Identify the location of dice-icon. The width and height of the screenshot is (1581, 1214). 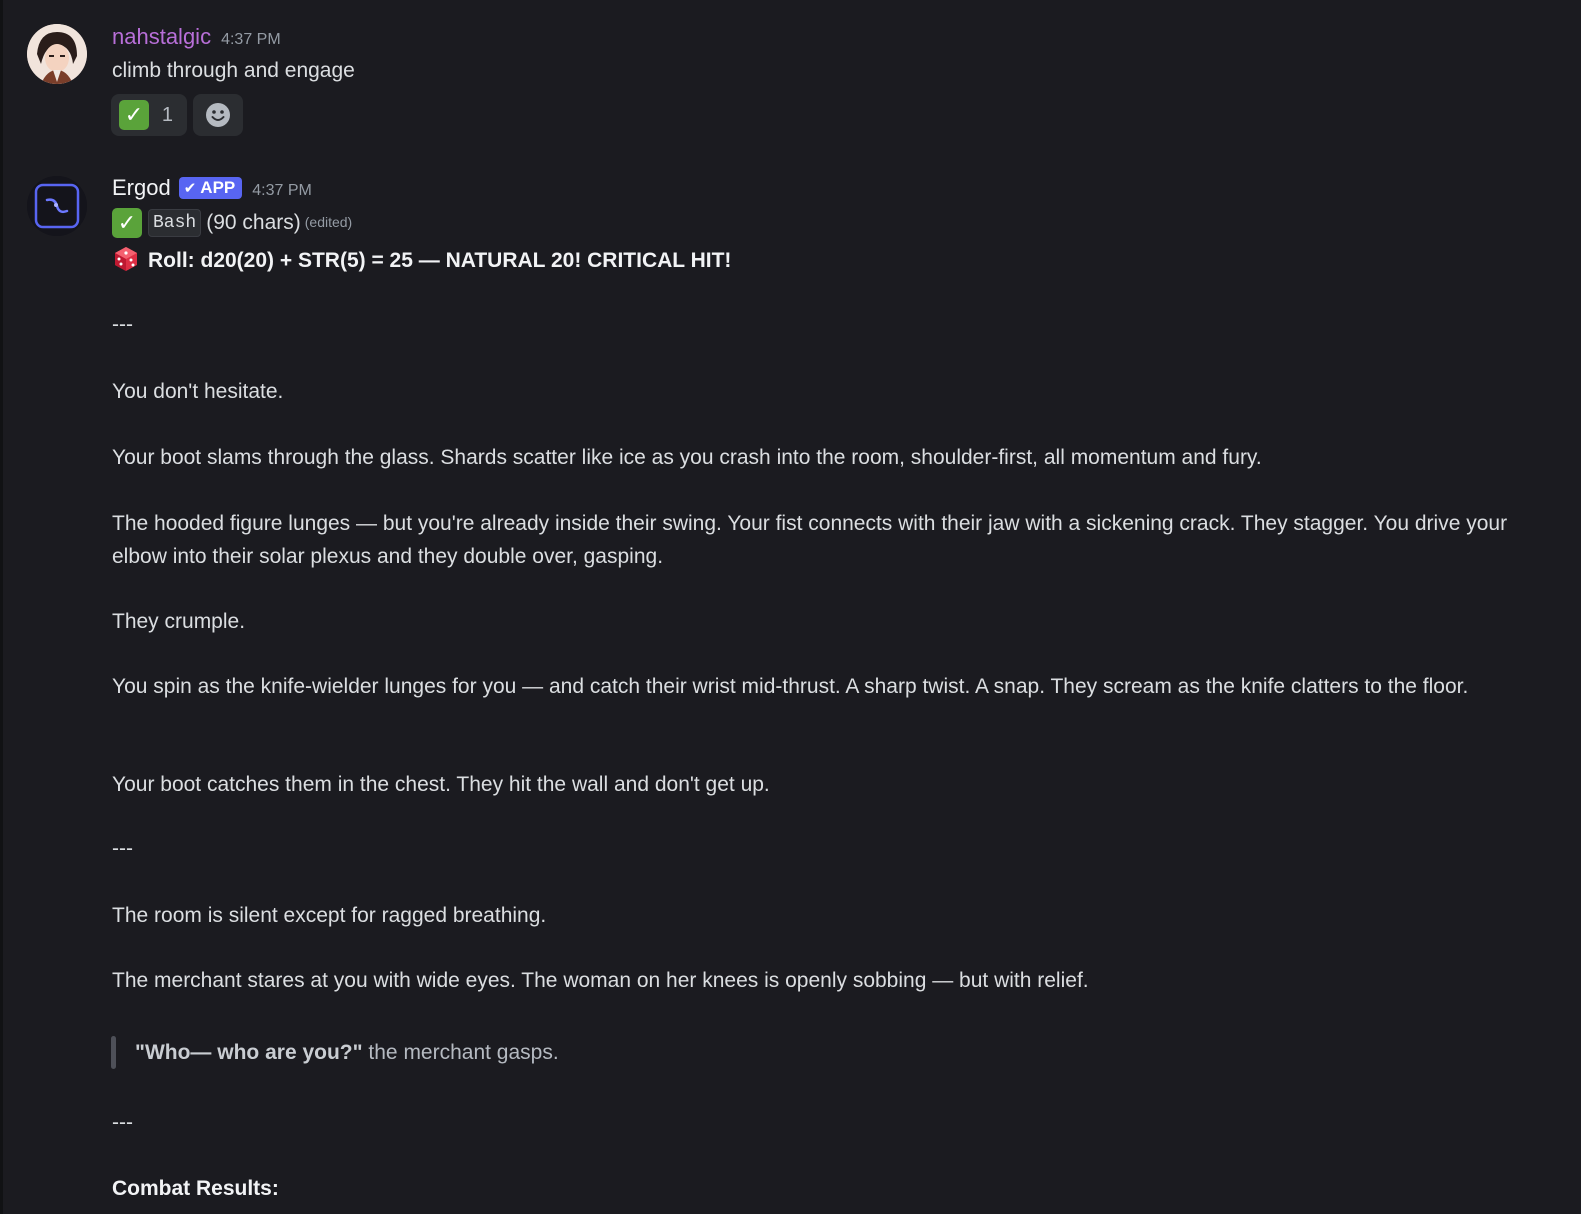
(126, 259).